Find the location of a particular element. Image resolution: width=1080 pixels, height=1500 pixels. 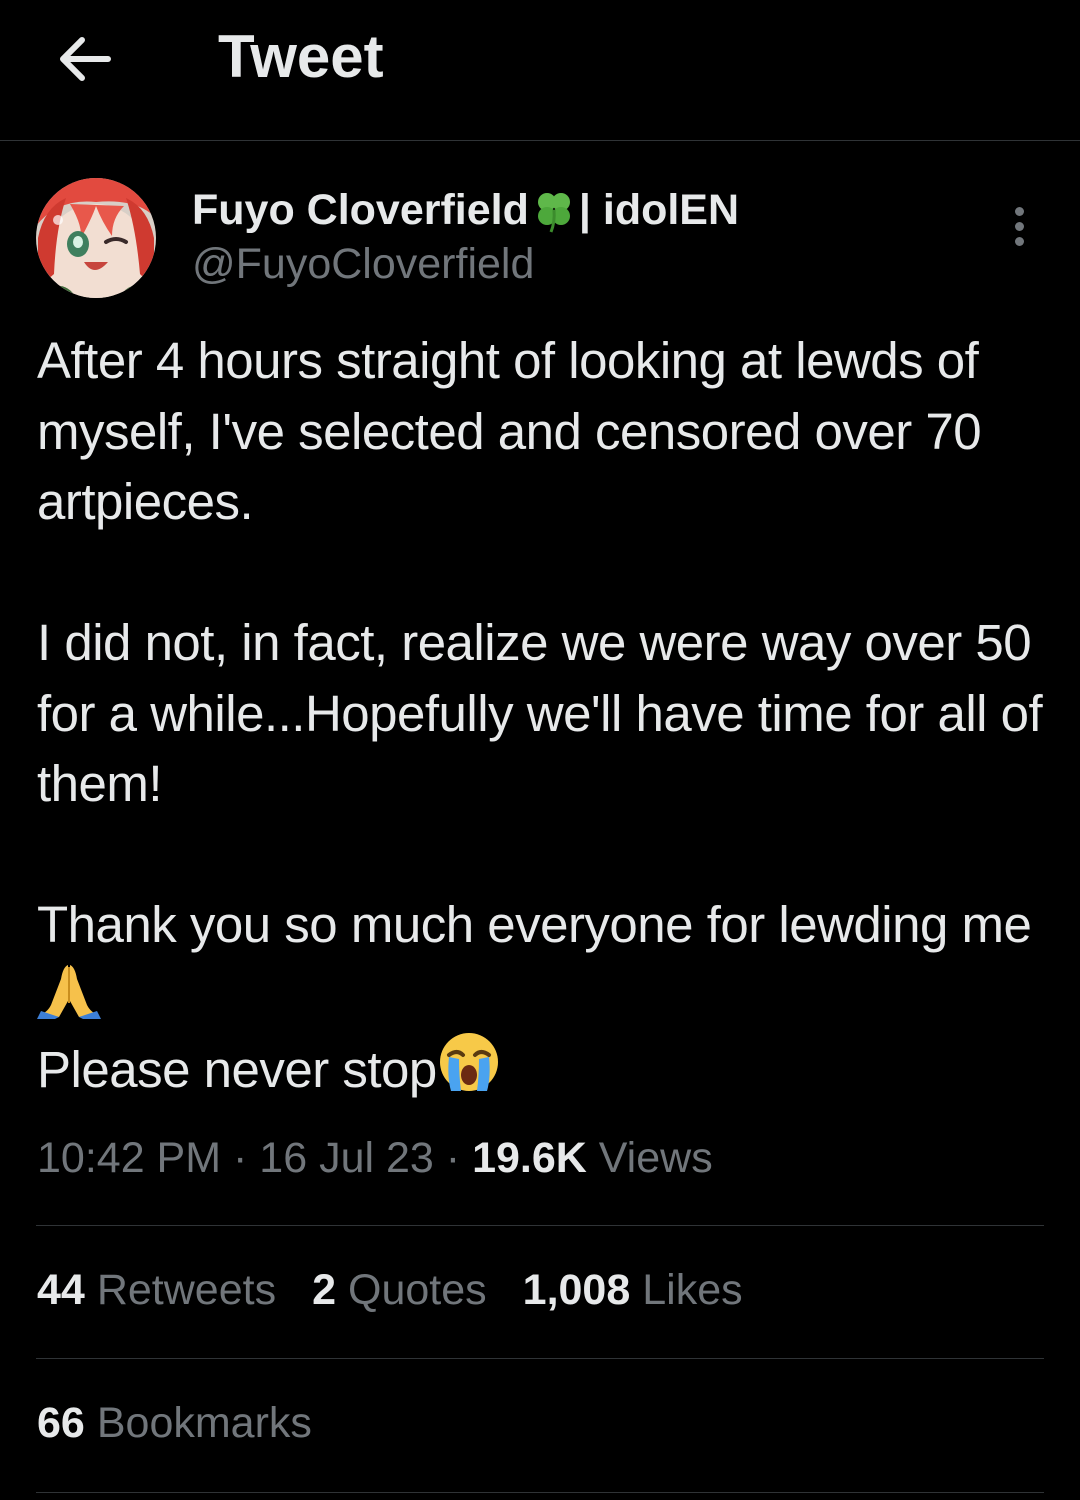

bookmarks-stat: 66 Bookmarks is located at coordinates (174, 1423).